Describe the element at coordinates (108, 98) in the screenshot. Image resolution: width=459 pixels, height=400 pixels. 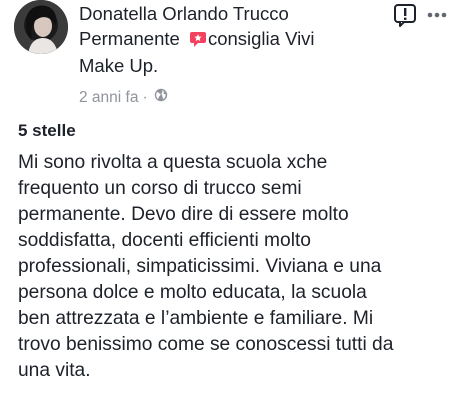
I see `post-timestamp: 2 anni fa` at that location.